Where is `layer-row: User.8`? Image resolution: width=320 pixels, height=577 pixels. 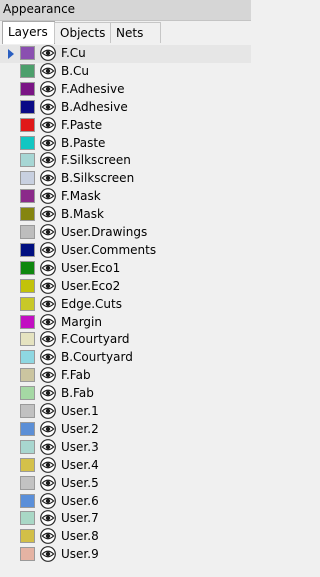 layer-row: User.8 is located at coordinates (125, 537).